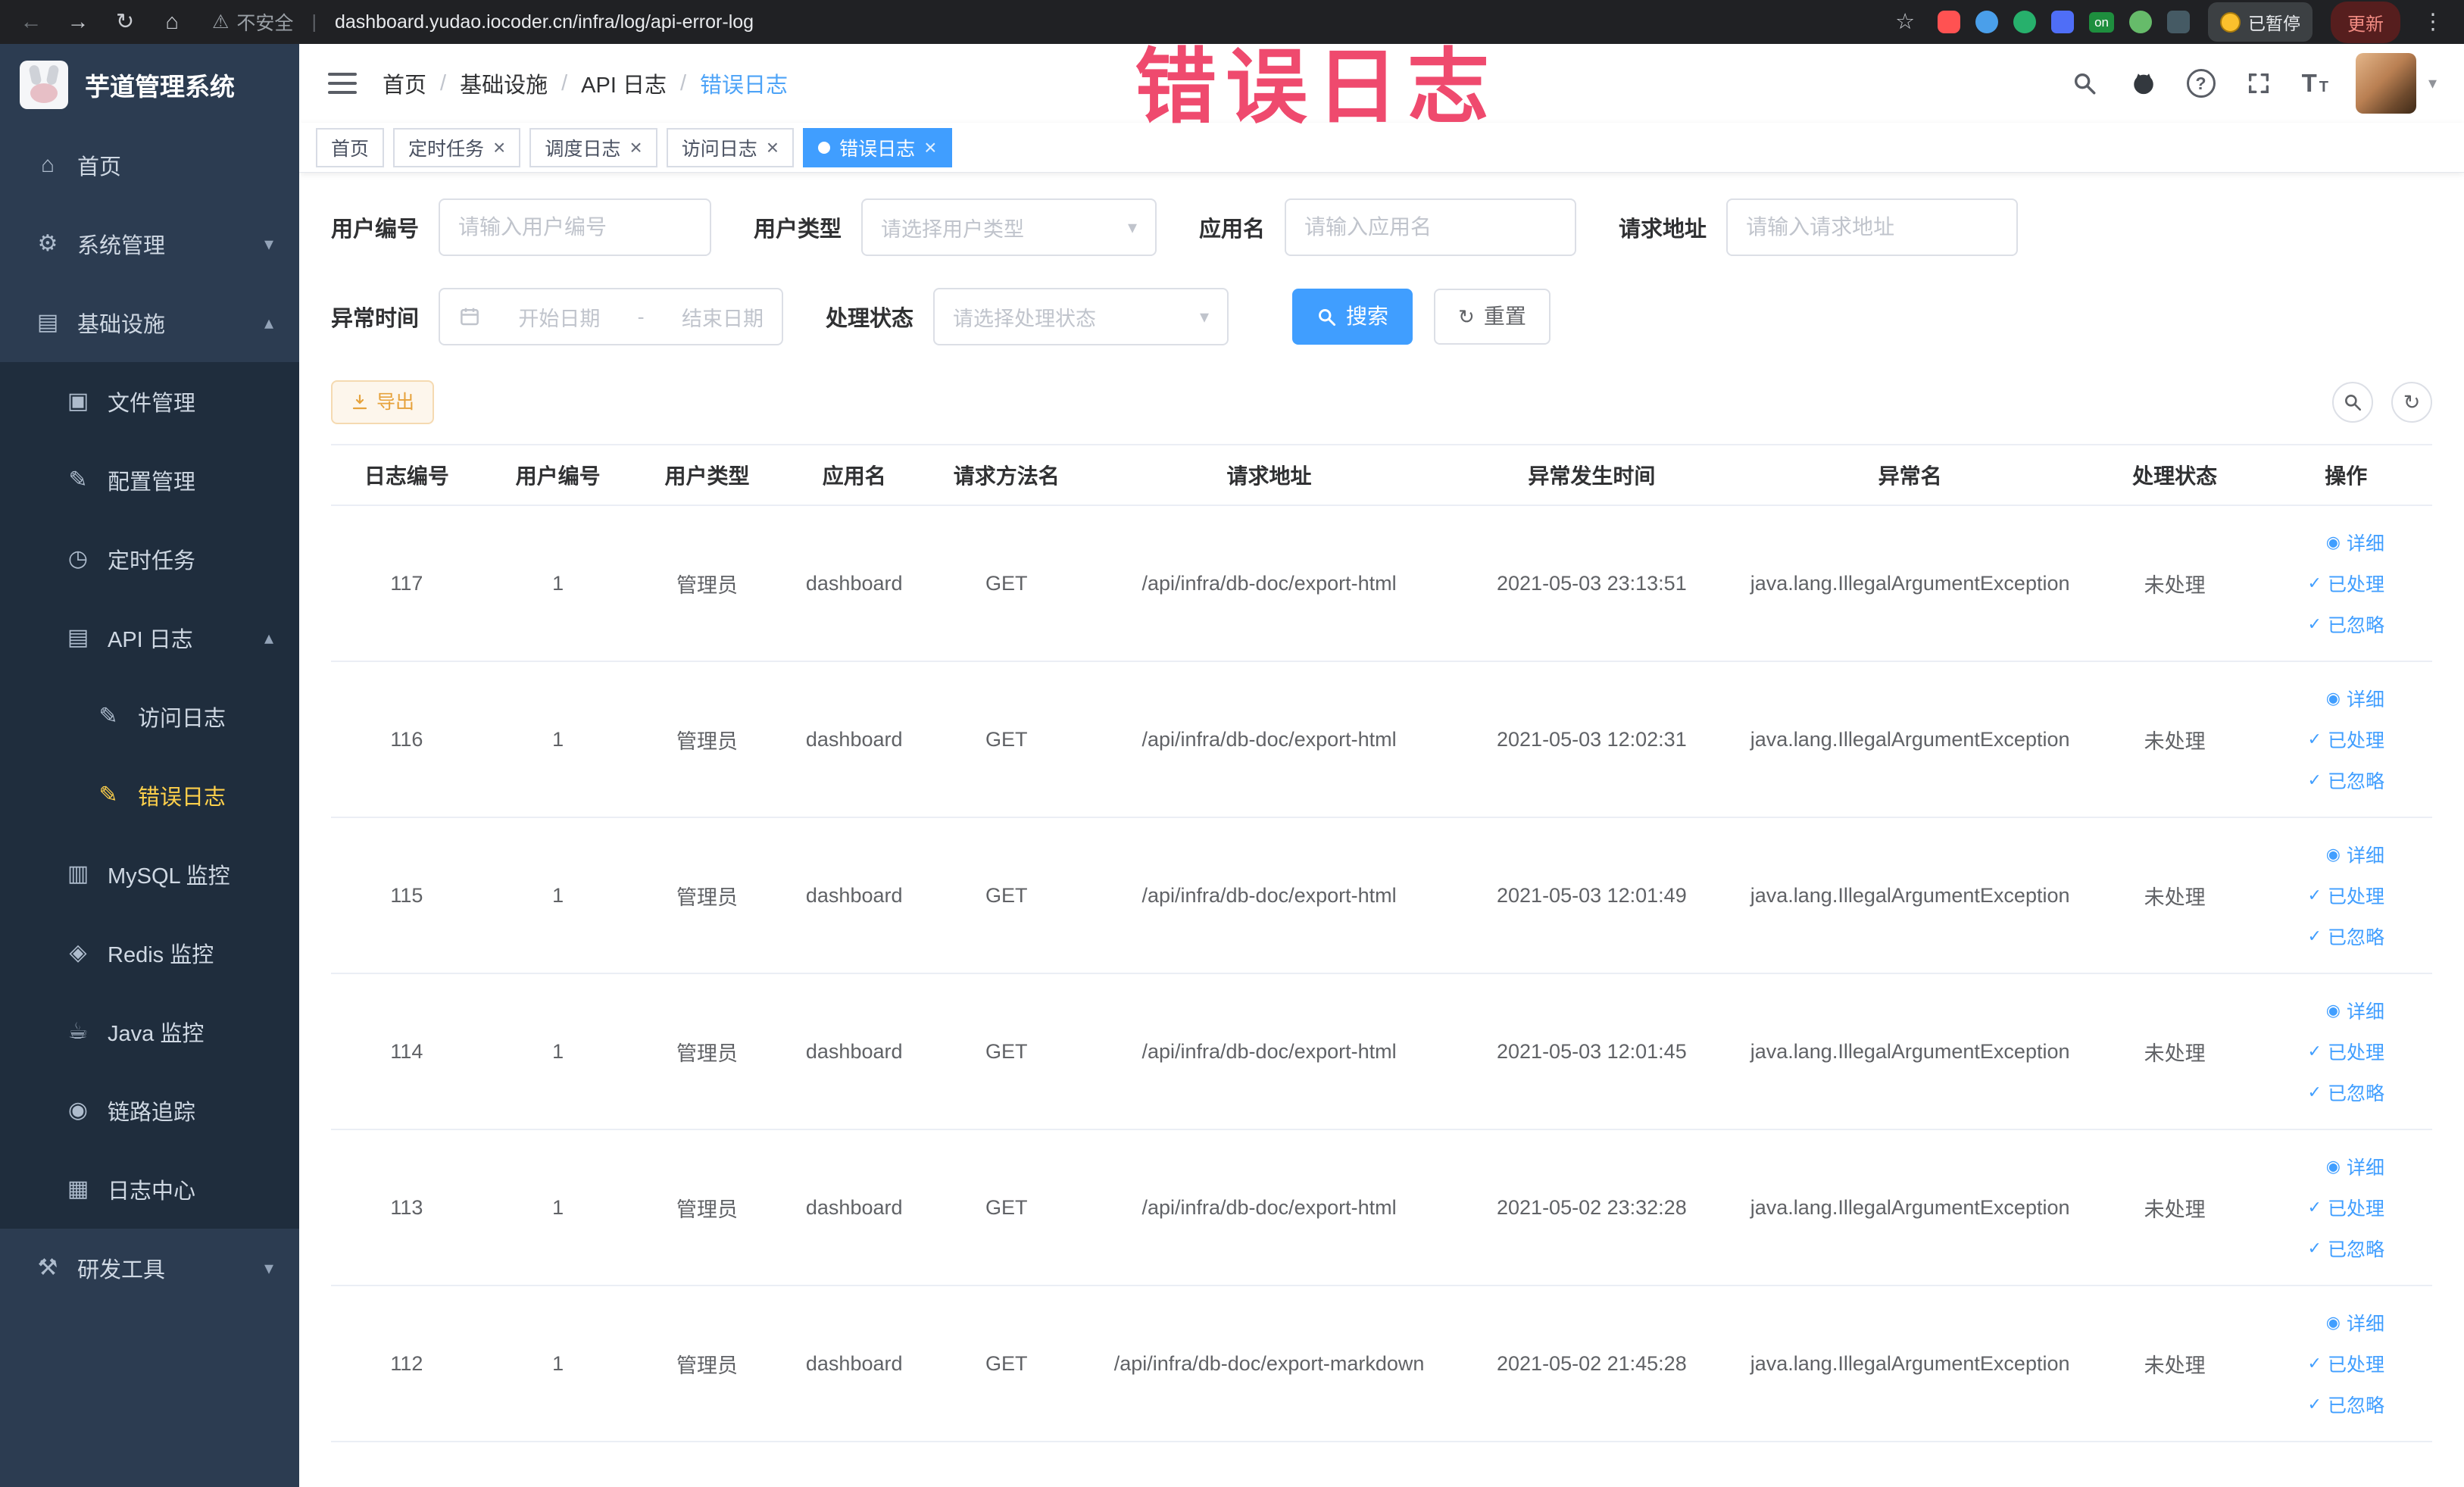  I want to click on search-icon, so click(2084, 83).